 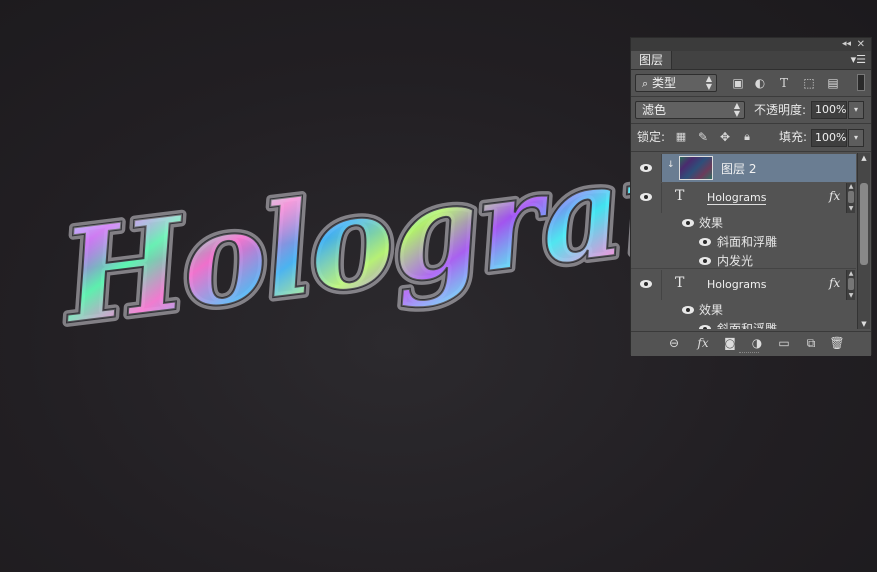 I want to click on panel-footer: ⊖ fx ◙ ◑ ▭ ⧉ 🗑︎, so click(x=751, y=343).